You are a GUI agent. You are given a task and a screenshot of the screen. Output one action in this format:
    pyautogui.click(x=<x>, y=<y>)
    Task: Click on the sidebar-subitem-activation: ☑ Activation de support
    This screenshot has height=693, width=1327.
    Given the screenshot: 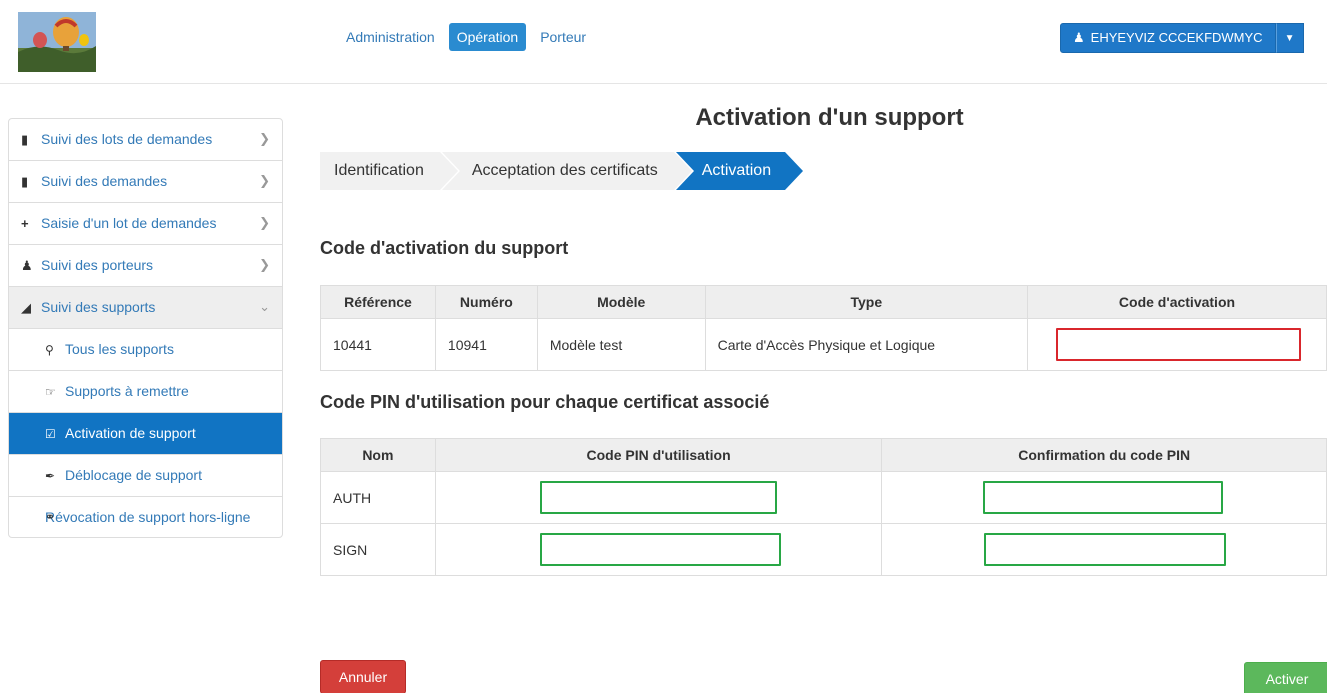 What is the action you would take?
    pyautogui.click(x=145, y=434)
    